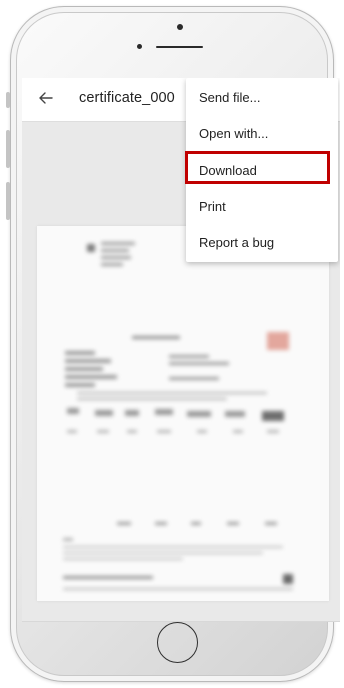  I want to click on arrow-left-icon, so click(46, 98).